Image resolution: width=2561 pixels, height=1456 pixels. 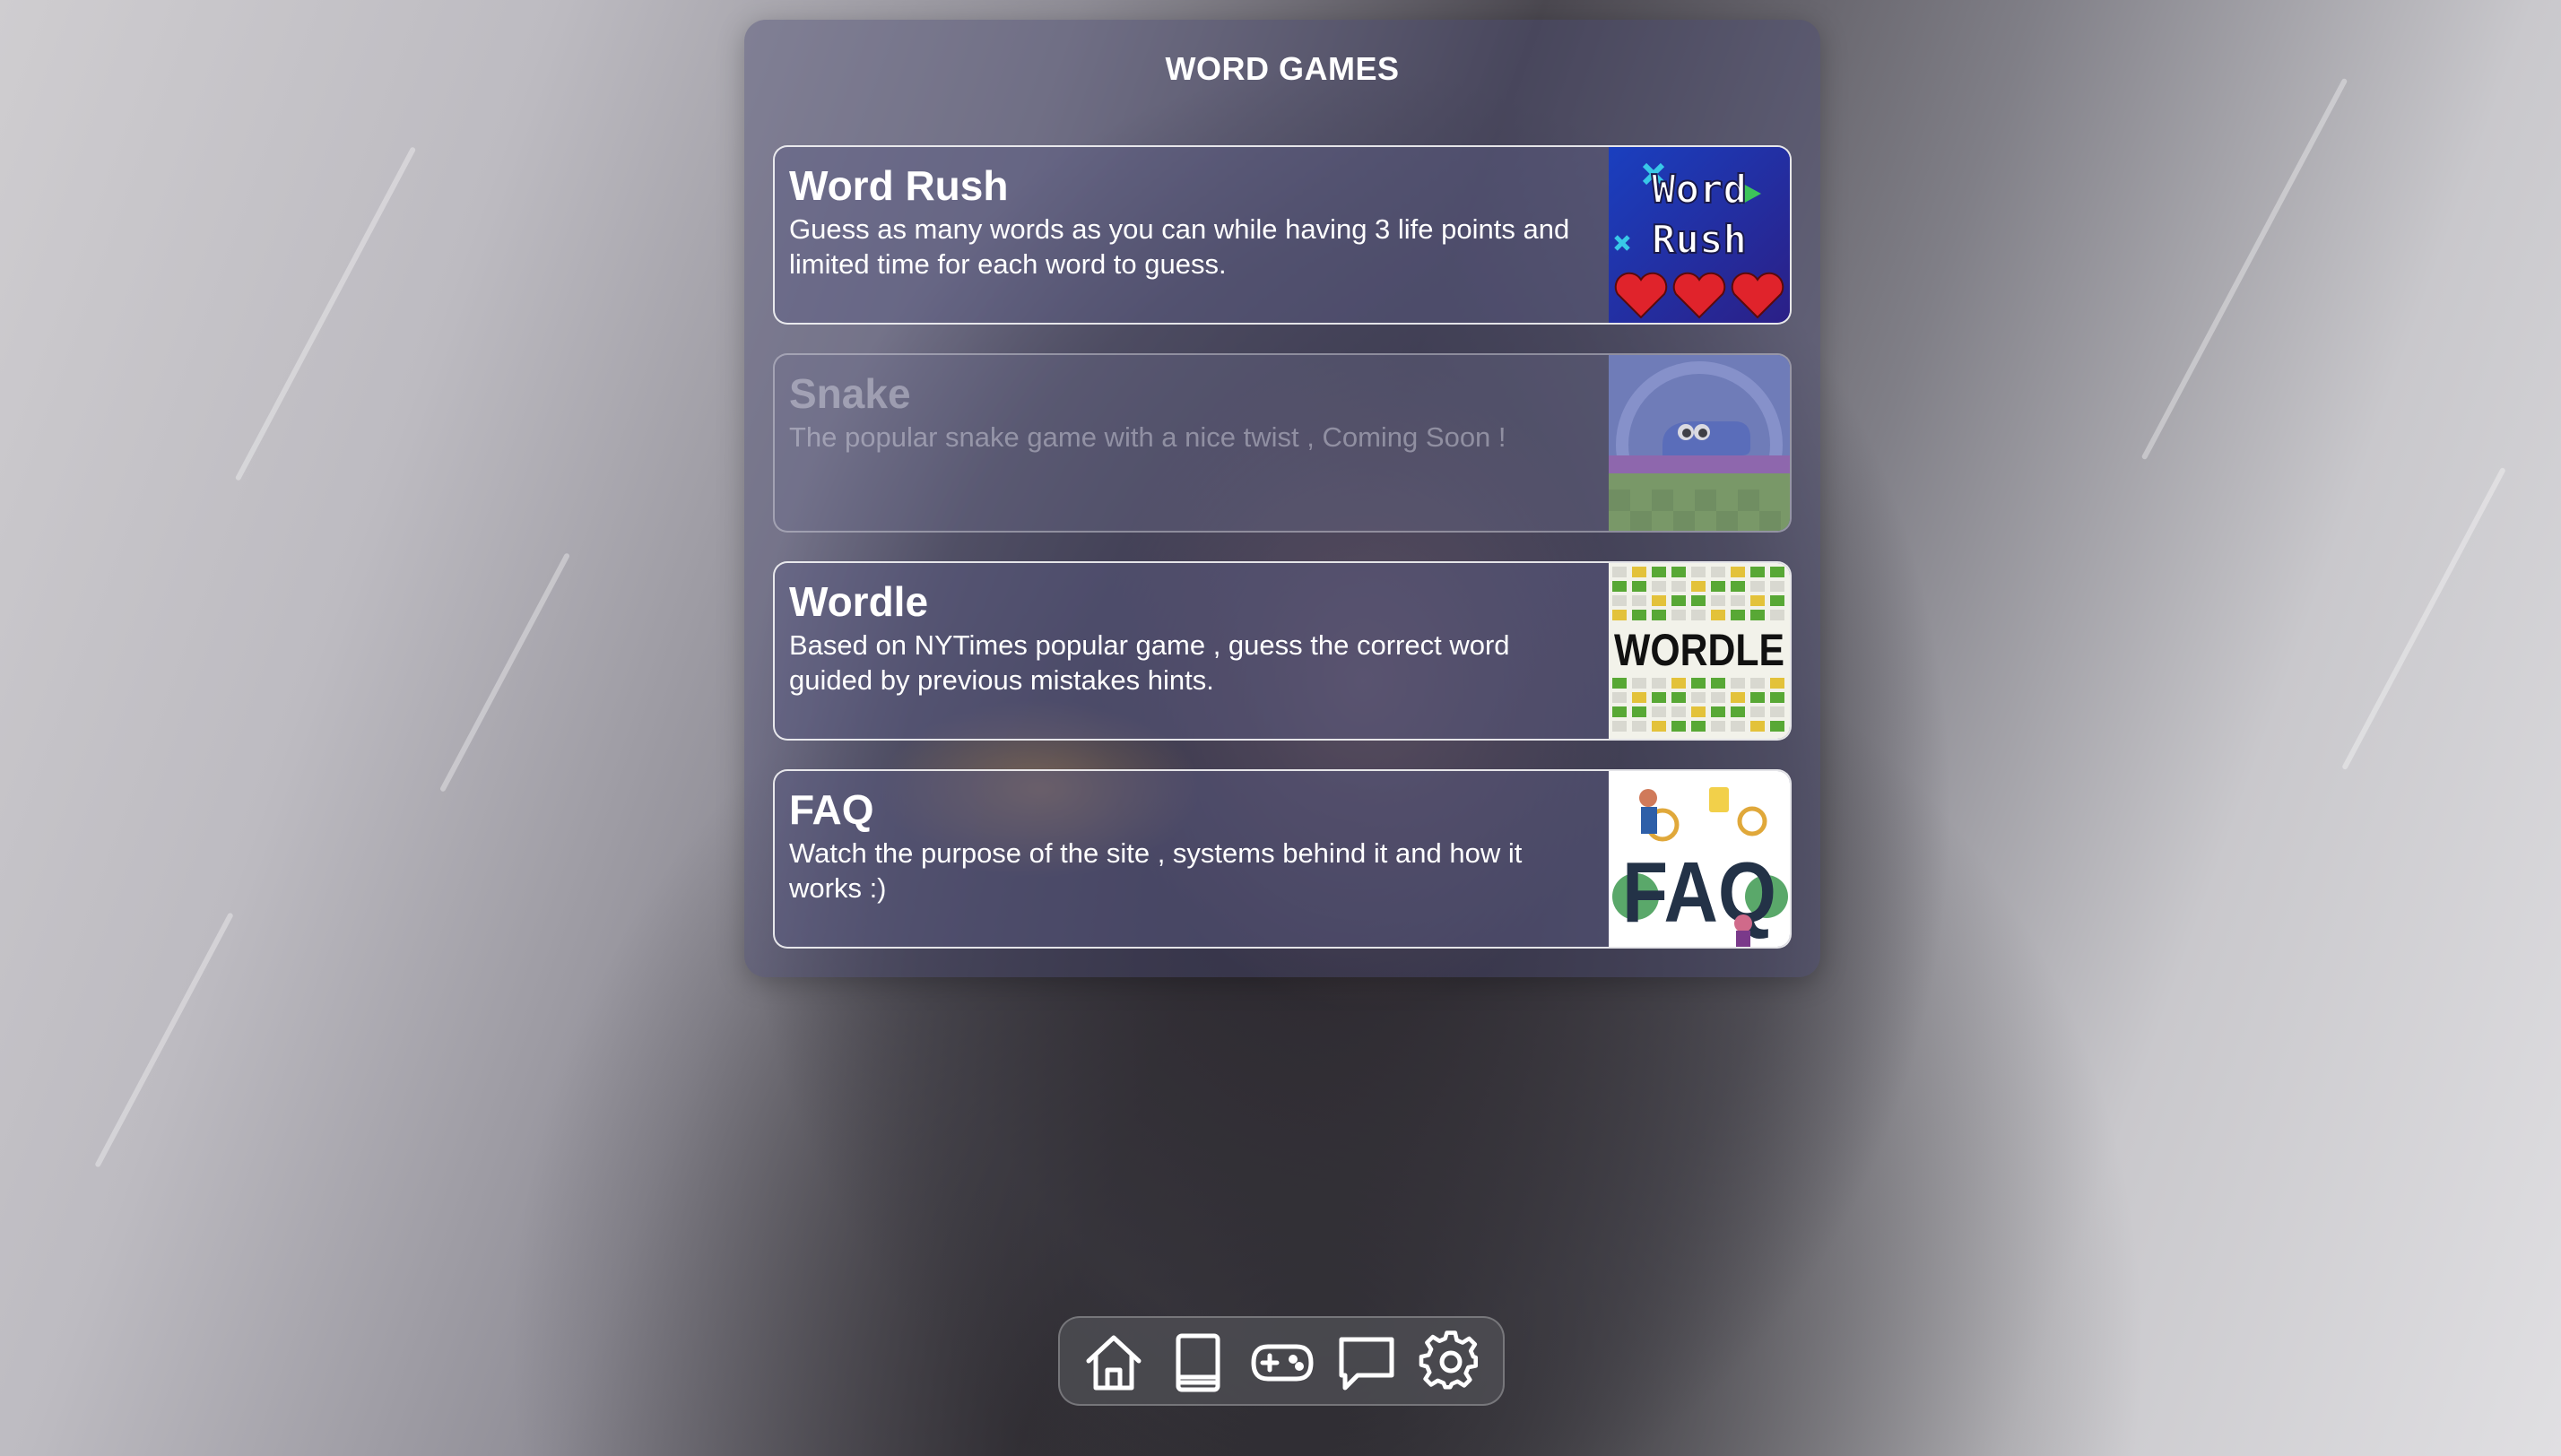 What do you see at coordinates (850, 394) in the screenshot?
I see `game-title: Snake` at bounding box center [850, 394].